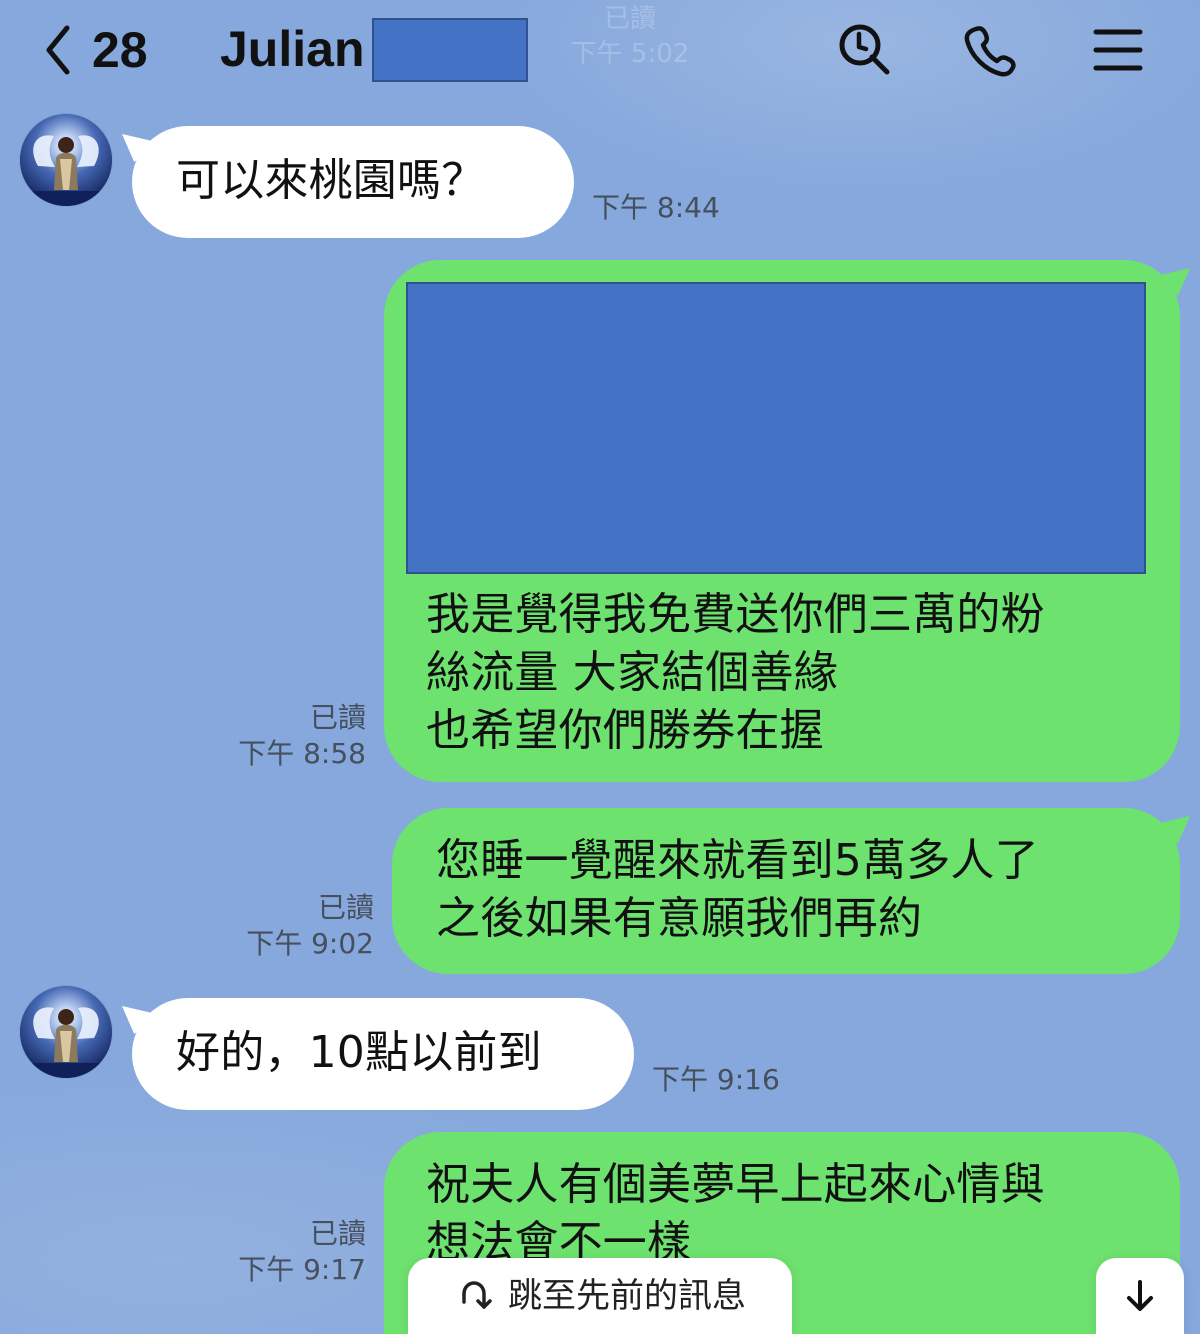 This screenshot has width=1200, height=1334. Describe the element at coordinates (477, 1295) in the screenshot. I see `jump-icon` at that location.